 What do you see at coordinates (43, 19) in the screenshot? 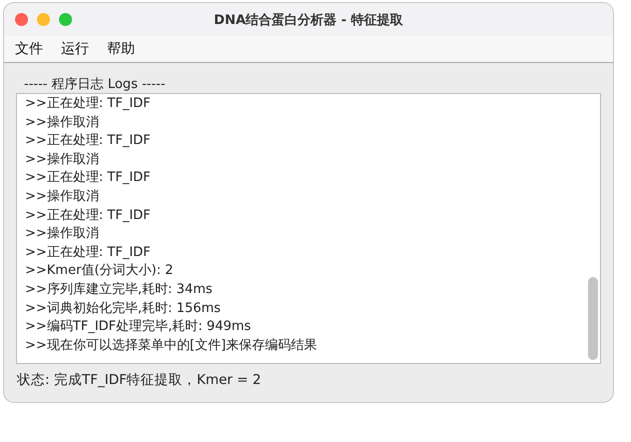
I see `minimize-button` at bounding box center [43, 19].